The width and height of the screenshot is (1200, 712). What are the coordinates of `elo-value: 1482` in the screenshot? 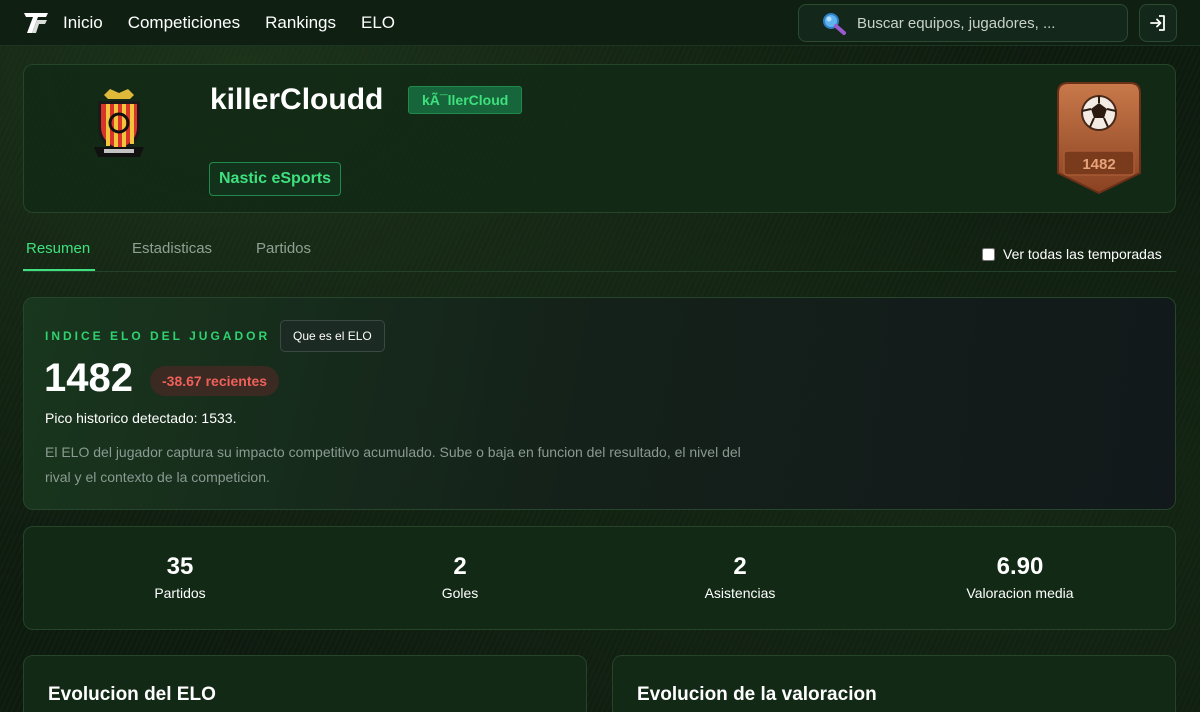 It's located at (88, 378).